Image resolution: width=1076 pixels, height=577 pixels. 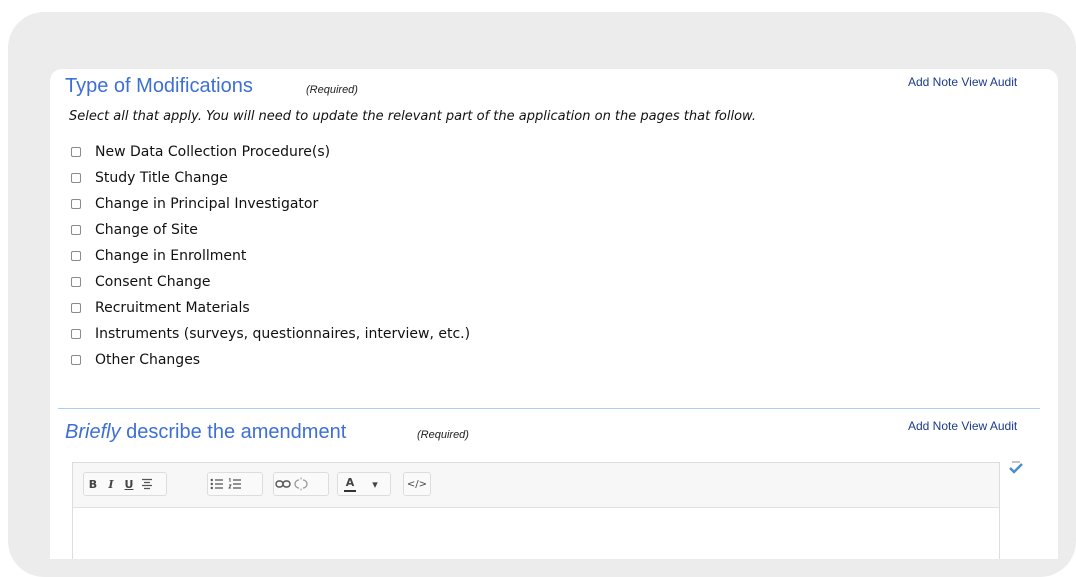 What do you see at coordinates (159, 86) in the screenshot?
I see `section-title-modifications: Type of Modifications` at bounding box center [159, 86].